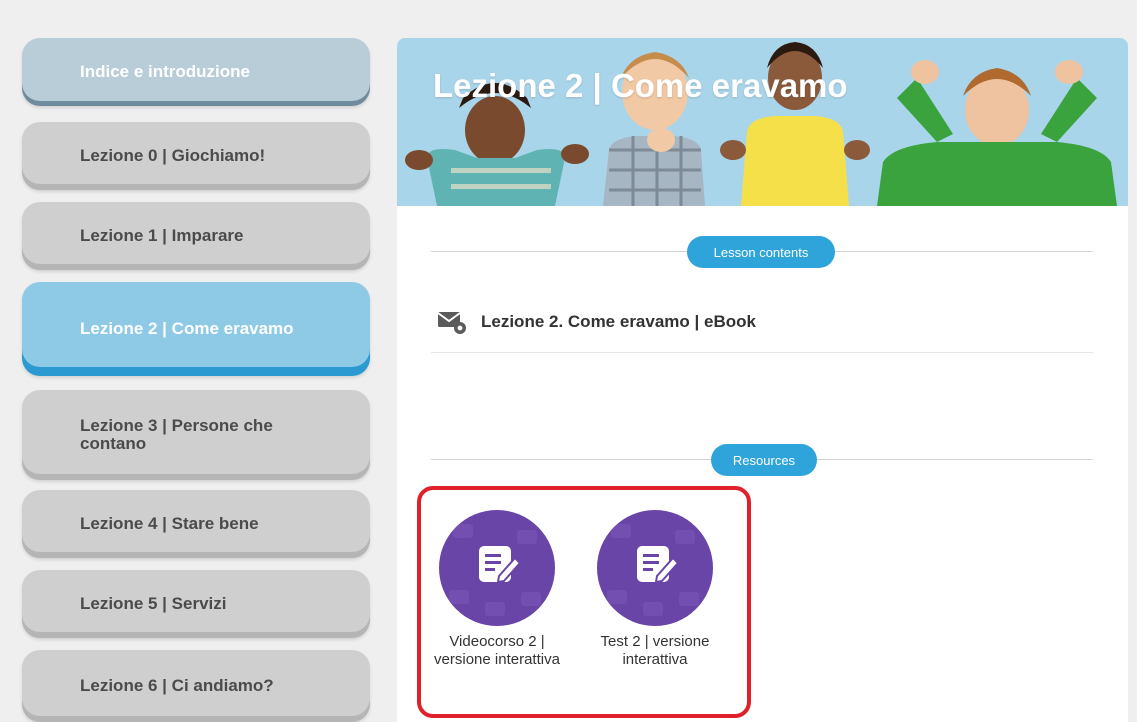 This screenshot has width=1137, height=722. I want to click on ebook-link: Lezione 2. Come eravamo | eBook, so click(596, 322).